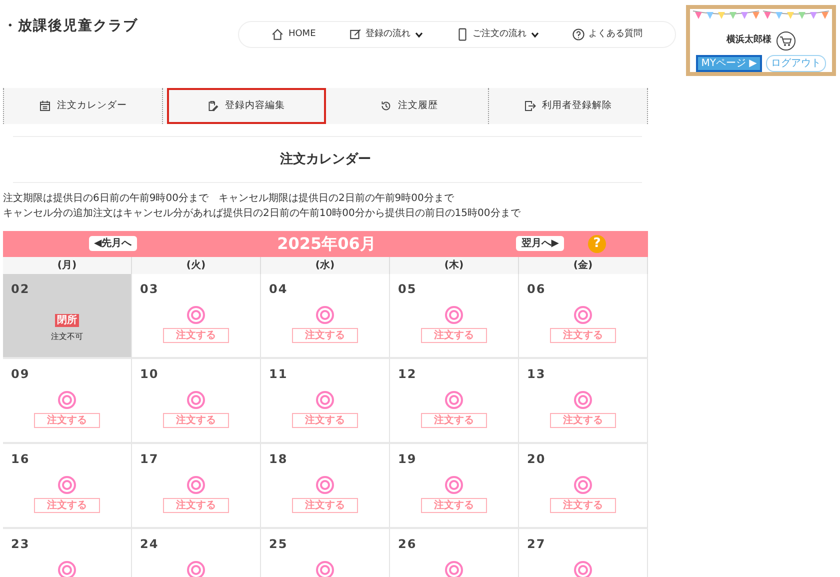  I want to click on cart-icon, so click(786, 41).